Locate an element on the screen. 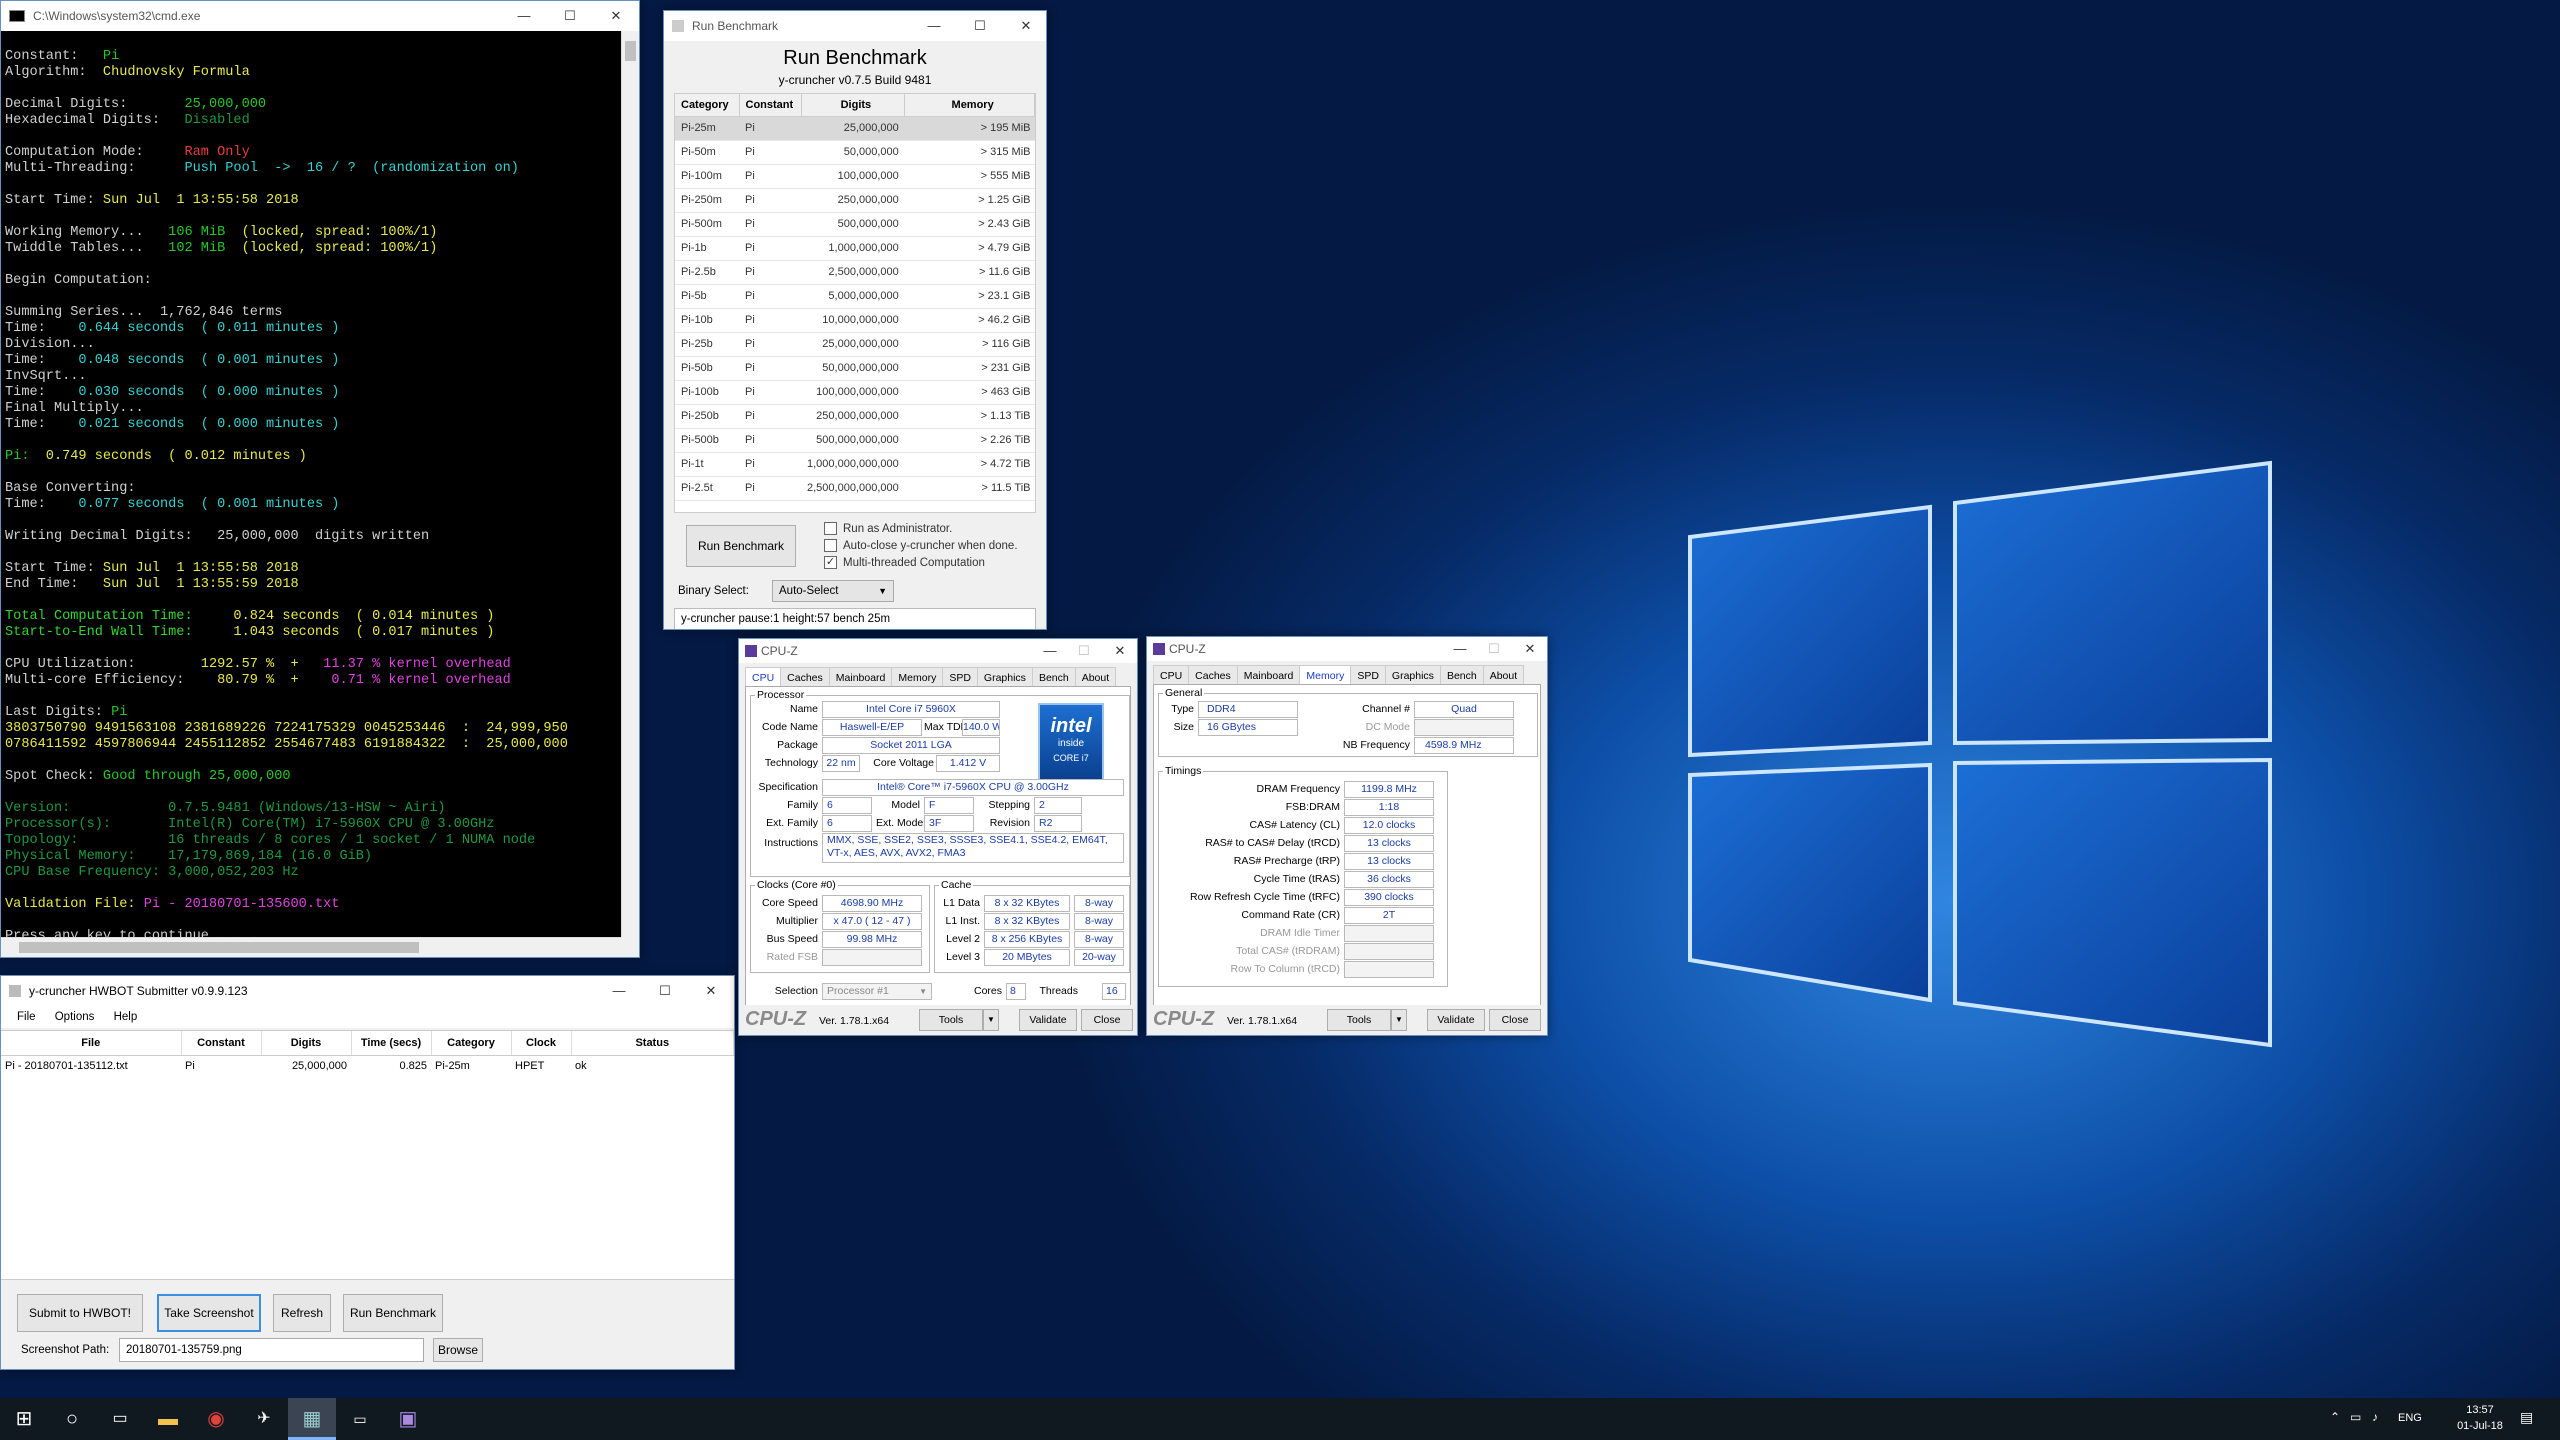 The image size is (2560, 1440). close-button: Close is located at coordinates (1515, 1020).